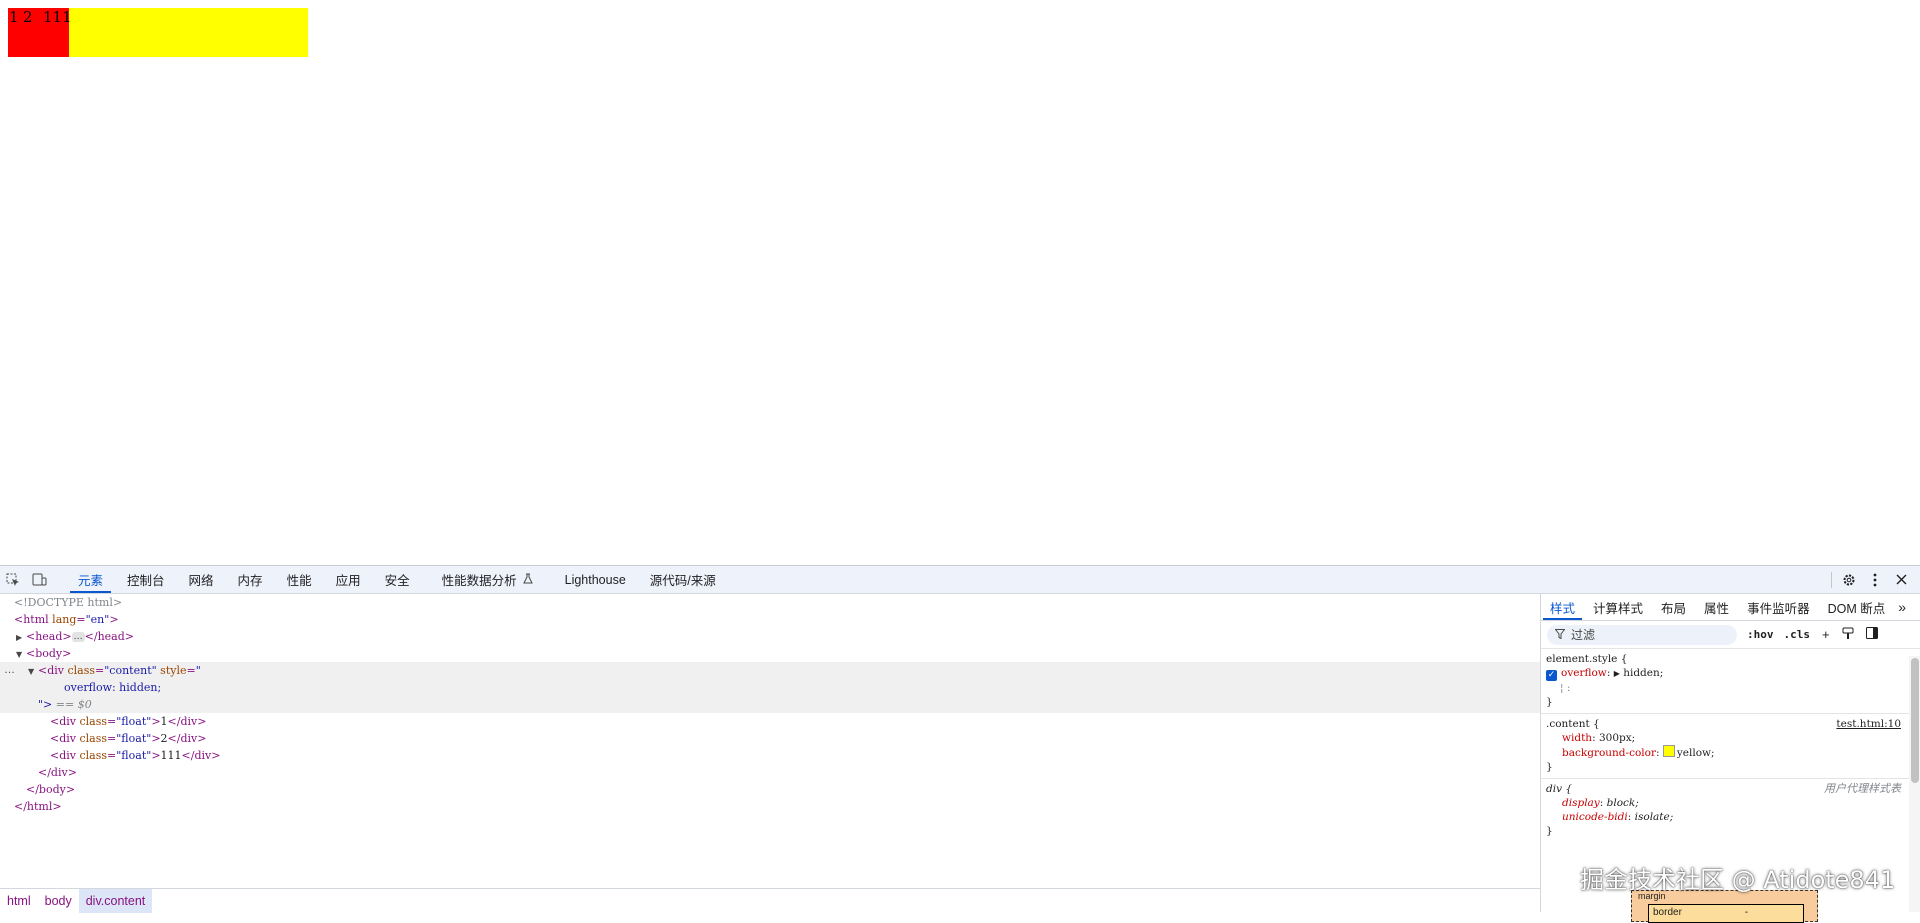  I want to click on dom-body-line: ▼ <body>, so click(770, 653).